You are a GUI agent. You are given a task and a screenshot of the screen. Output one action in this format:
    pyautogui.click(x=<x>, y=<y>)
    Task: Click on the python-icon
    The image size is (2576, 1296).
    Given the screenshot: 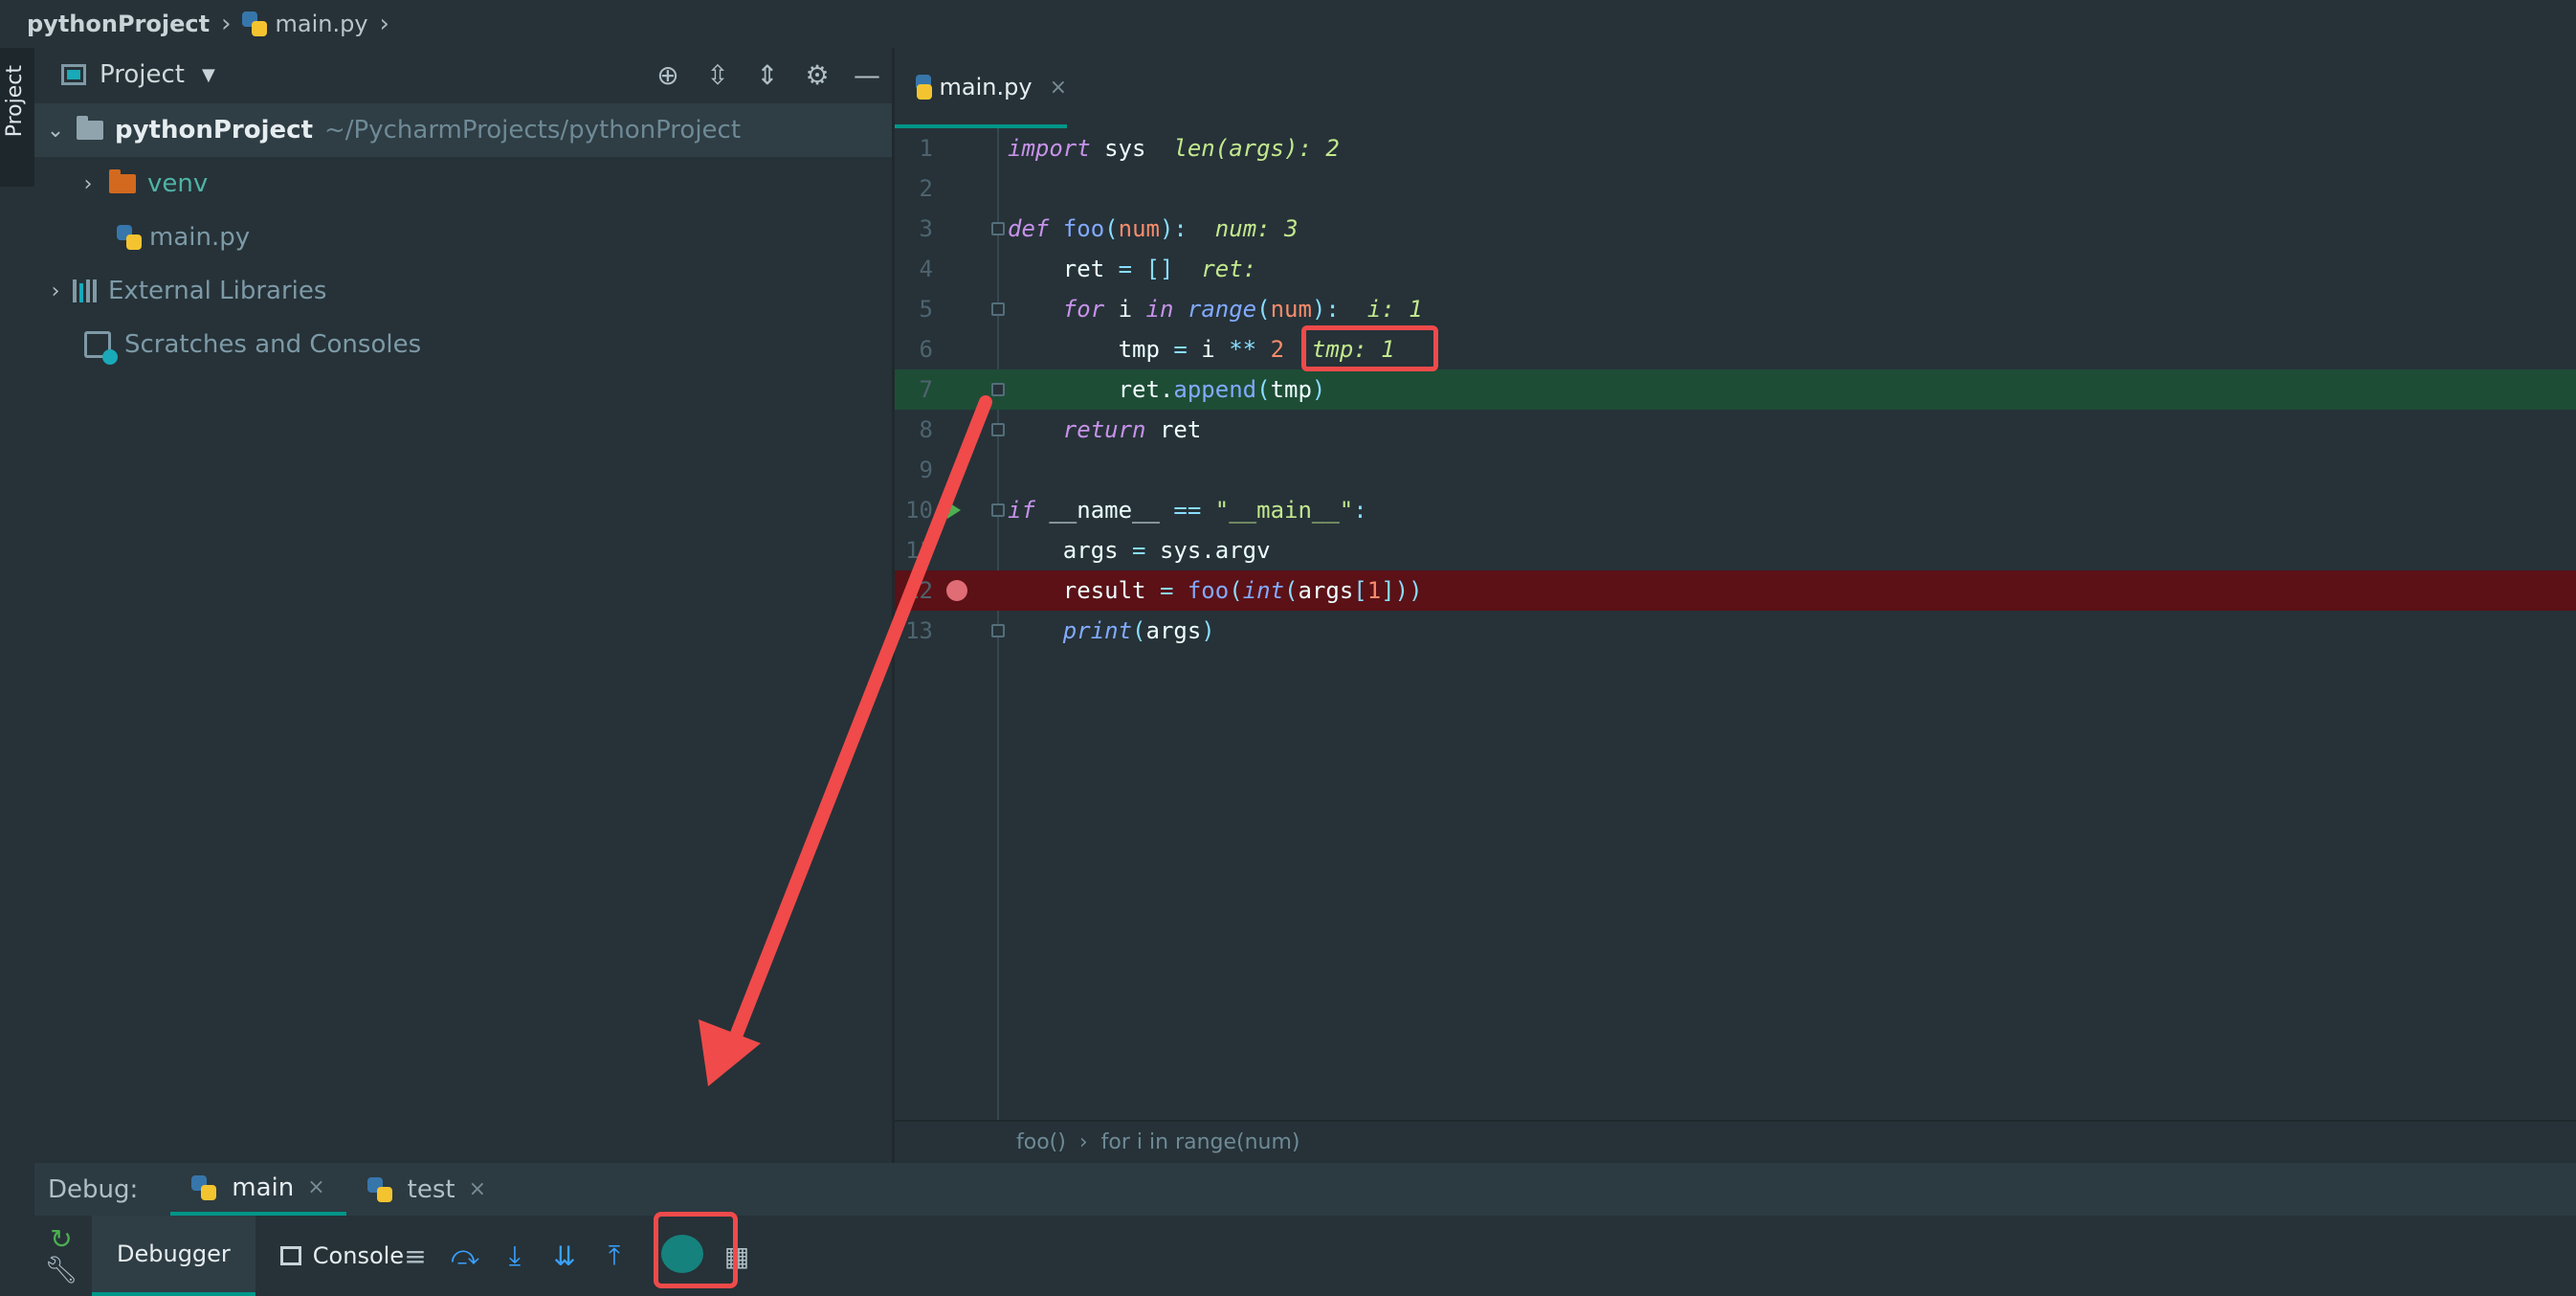 What is the action you would take?
    pyautogui.click(x=379, y=1189)
    